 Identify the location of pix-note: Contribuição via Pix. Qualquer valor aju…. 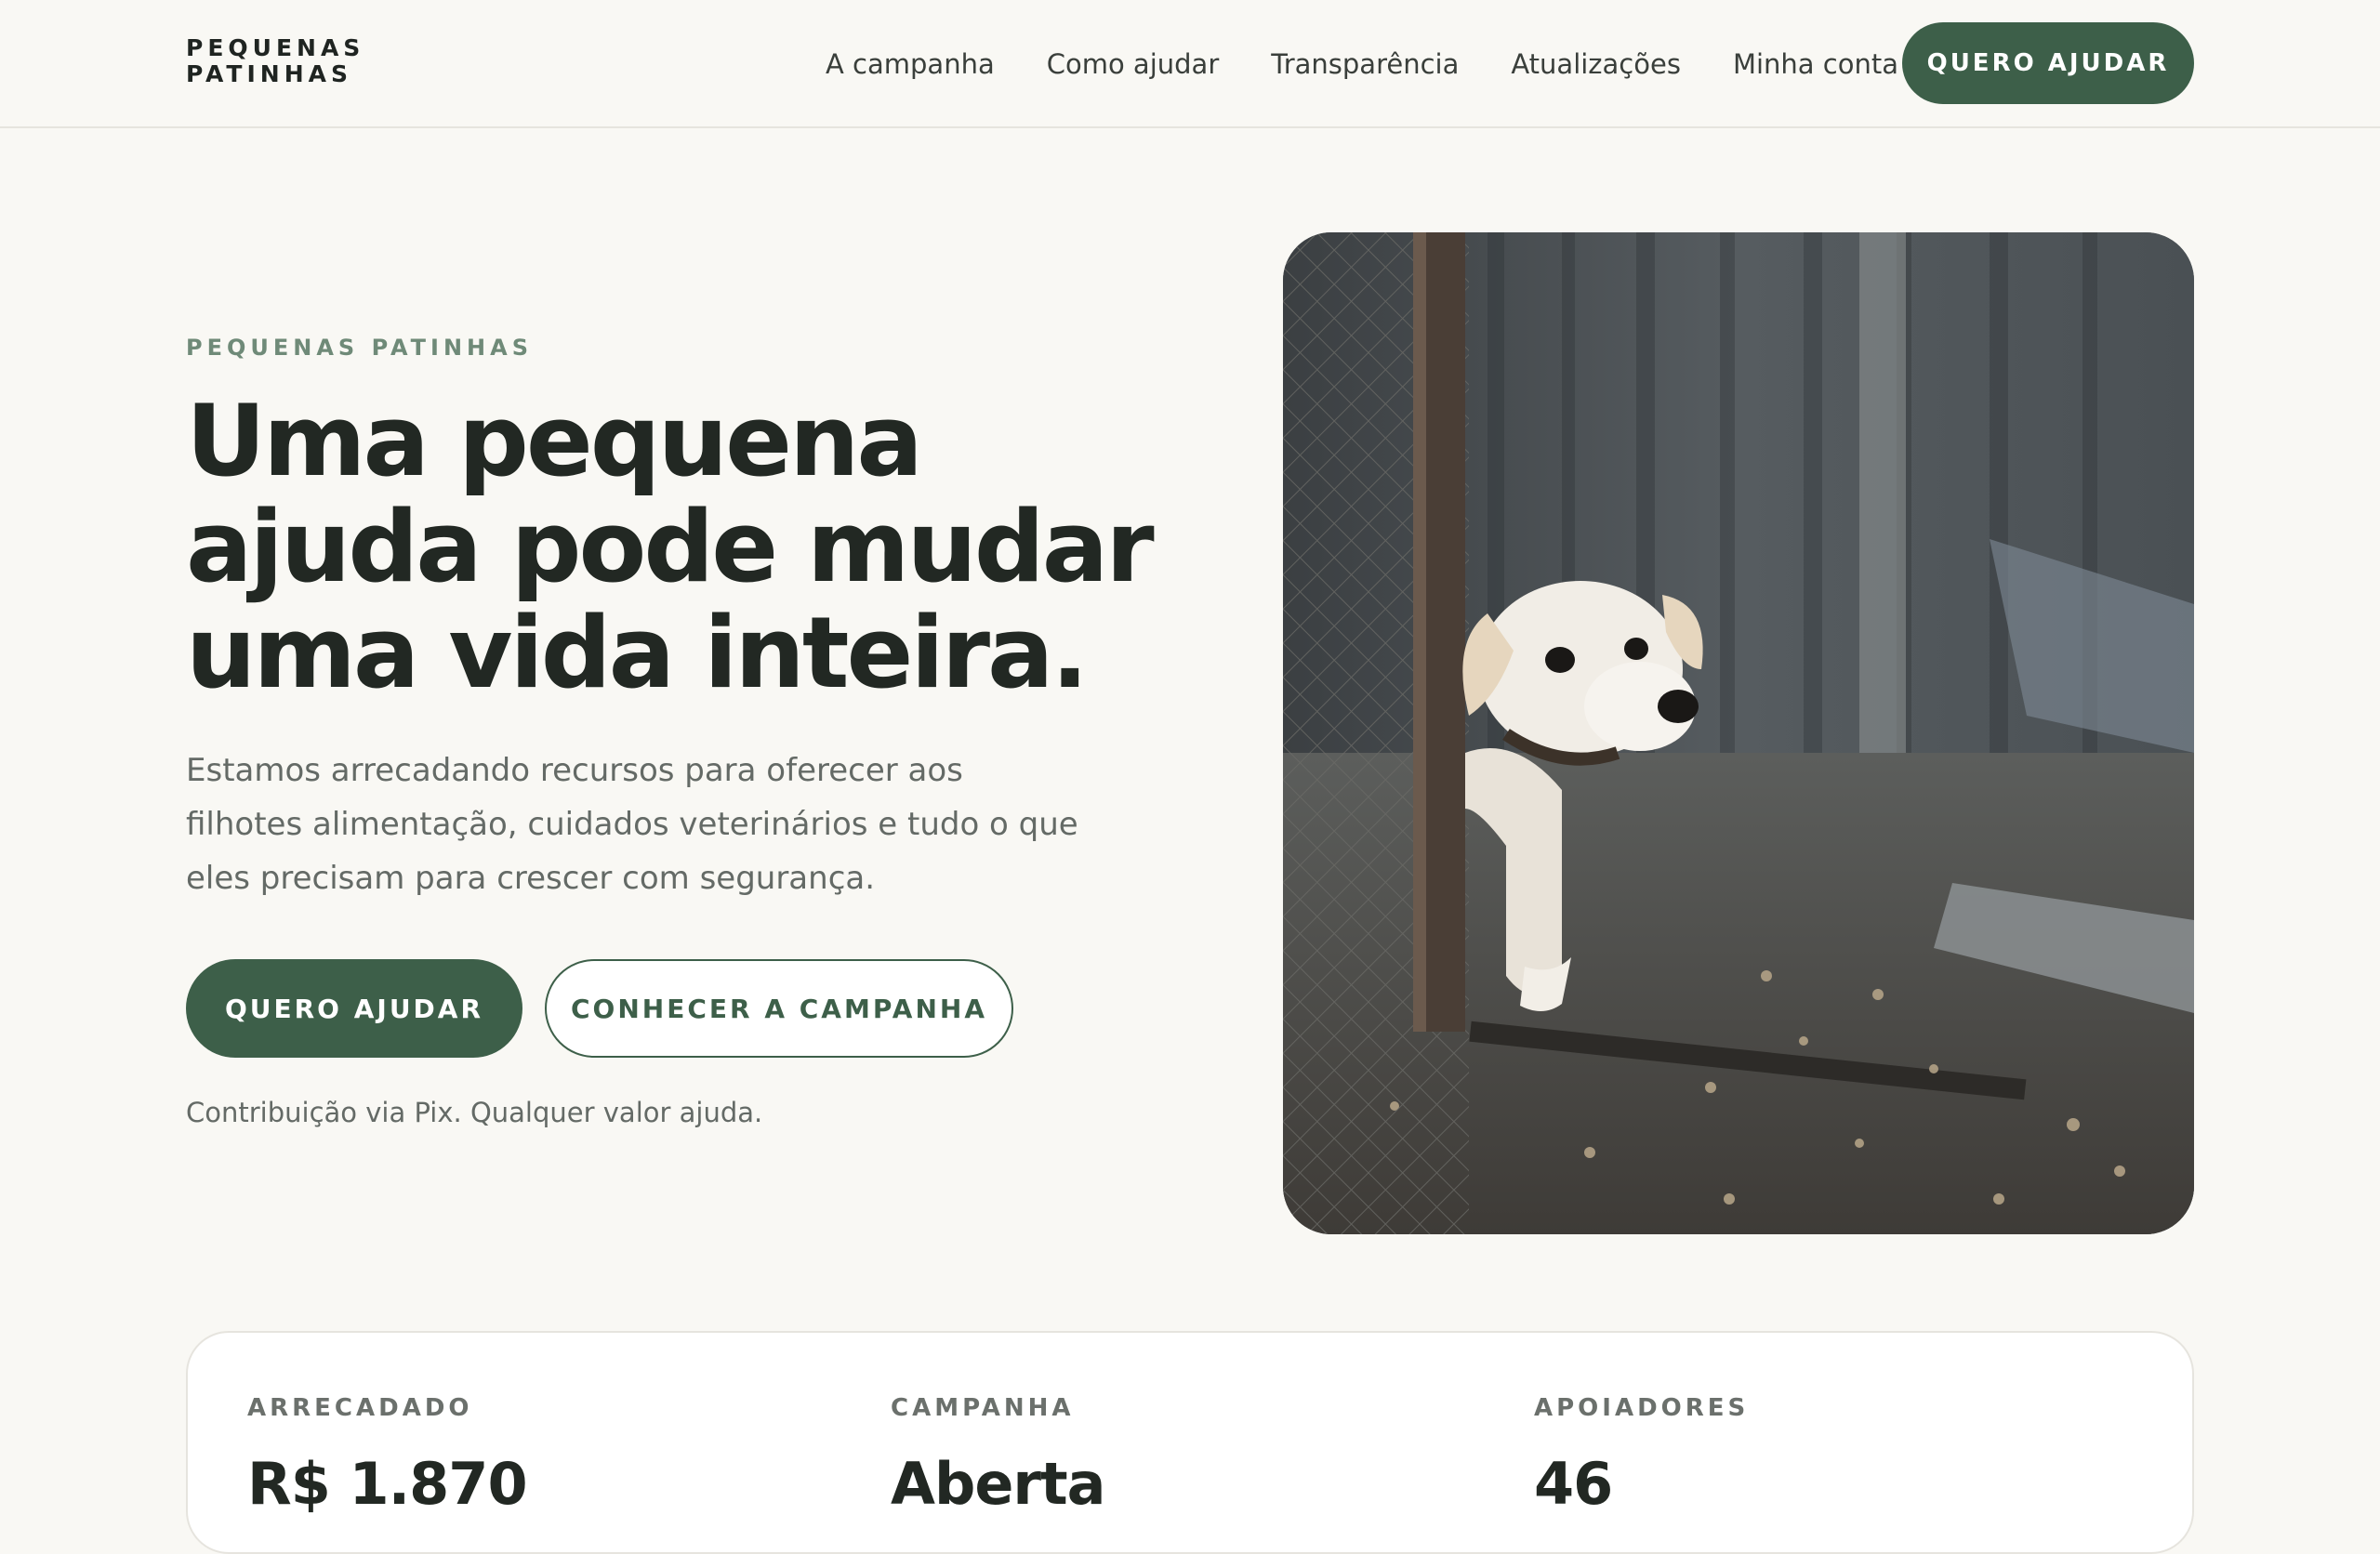
(474, 1112).